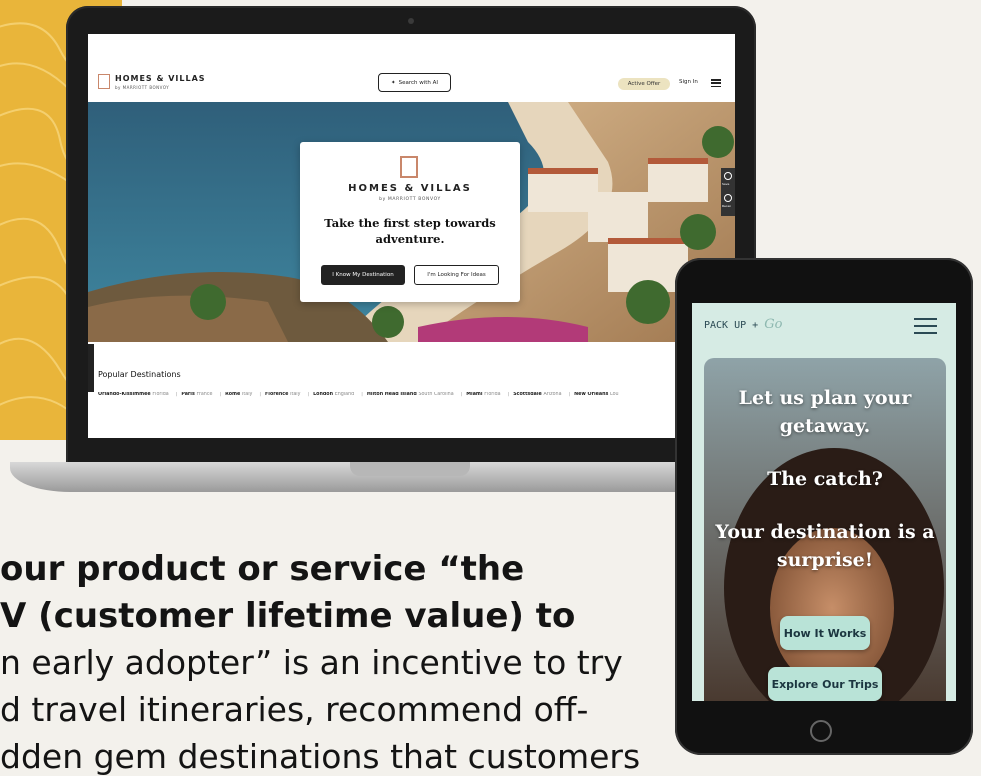 This screenshot has height=776, width=981. Describe the element at coordinates (410, 231) in the screenshot. I see `card-heading: Take the first step towards adventure.` at that location.